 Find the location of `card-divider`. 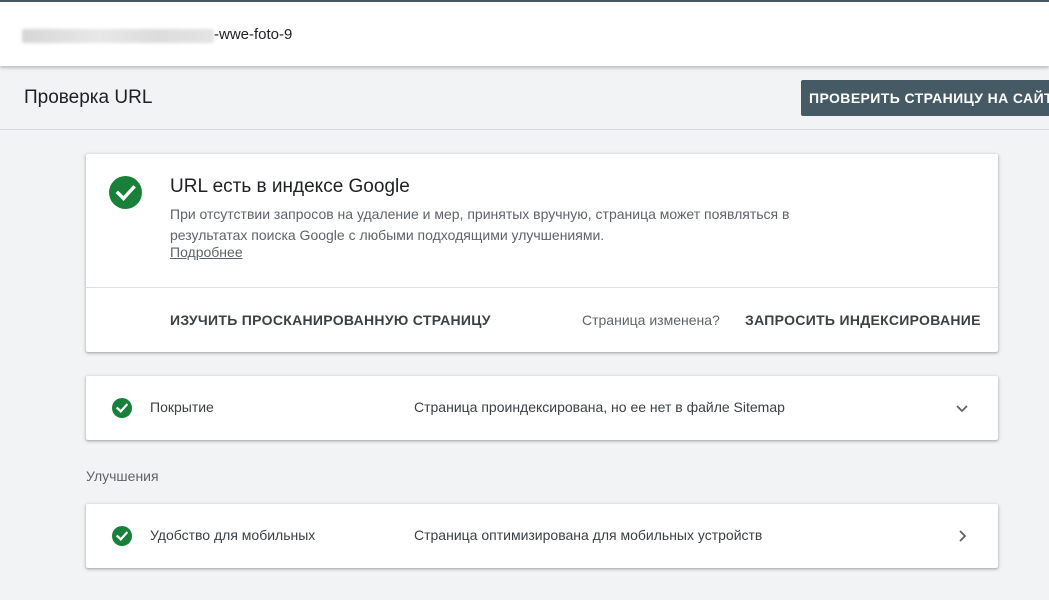

card-divider is located at coordinates (542, 287).